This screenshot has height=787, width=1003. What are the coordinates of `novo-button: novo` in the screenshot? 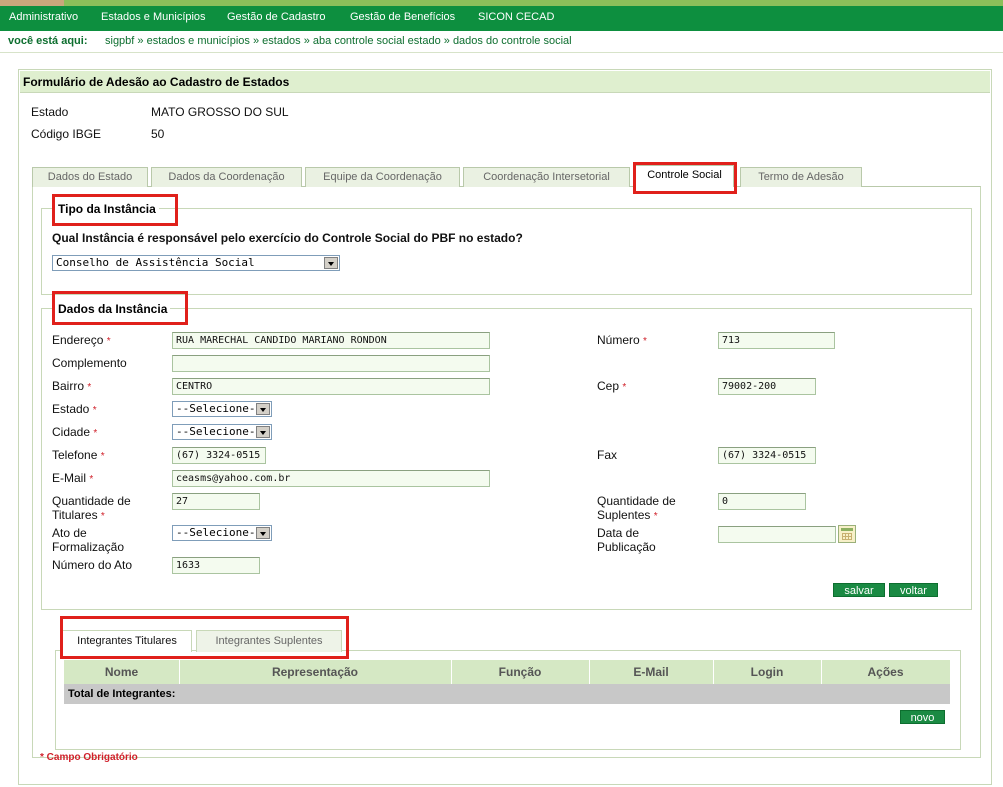 It's located at (922, 717).